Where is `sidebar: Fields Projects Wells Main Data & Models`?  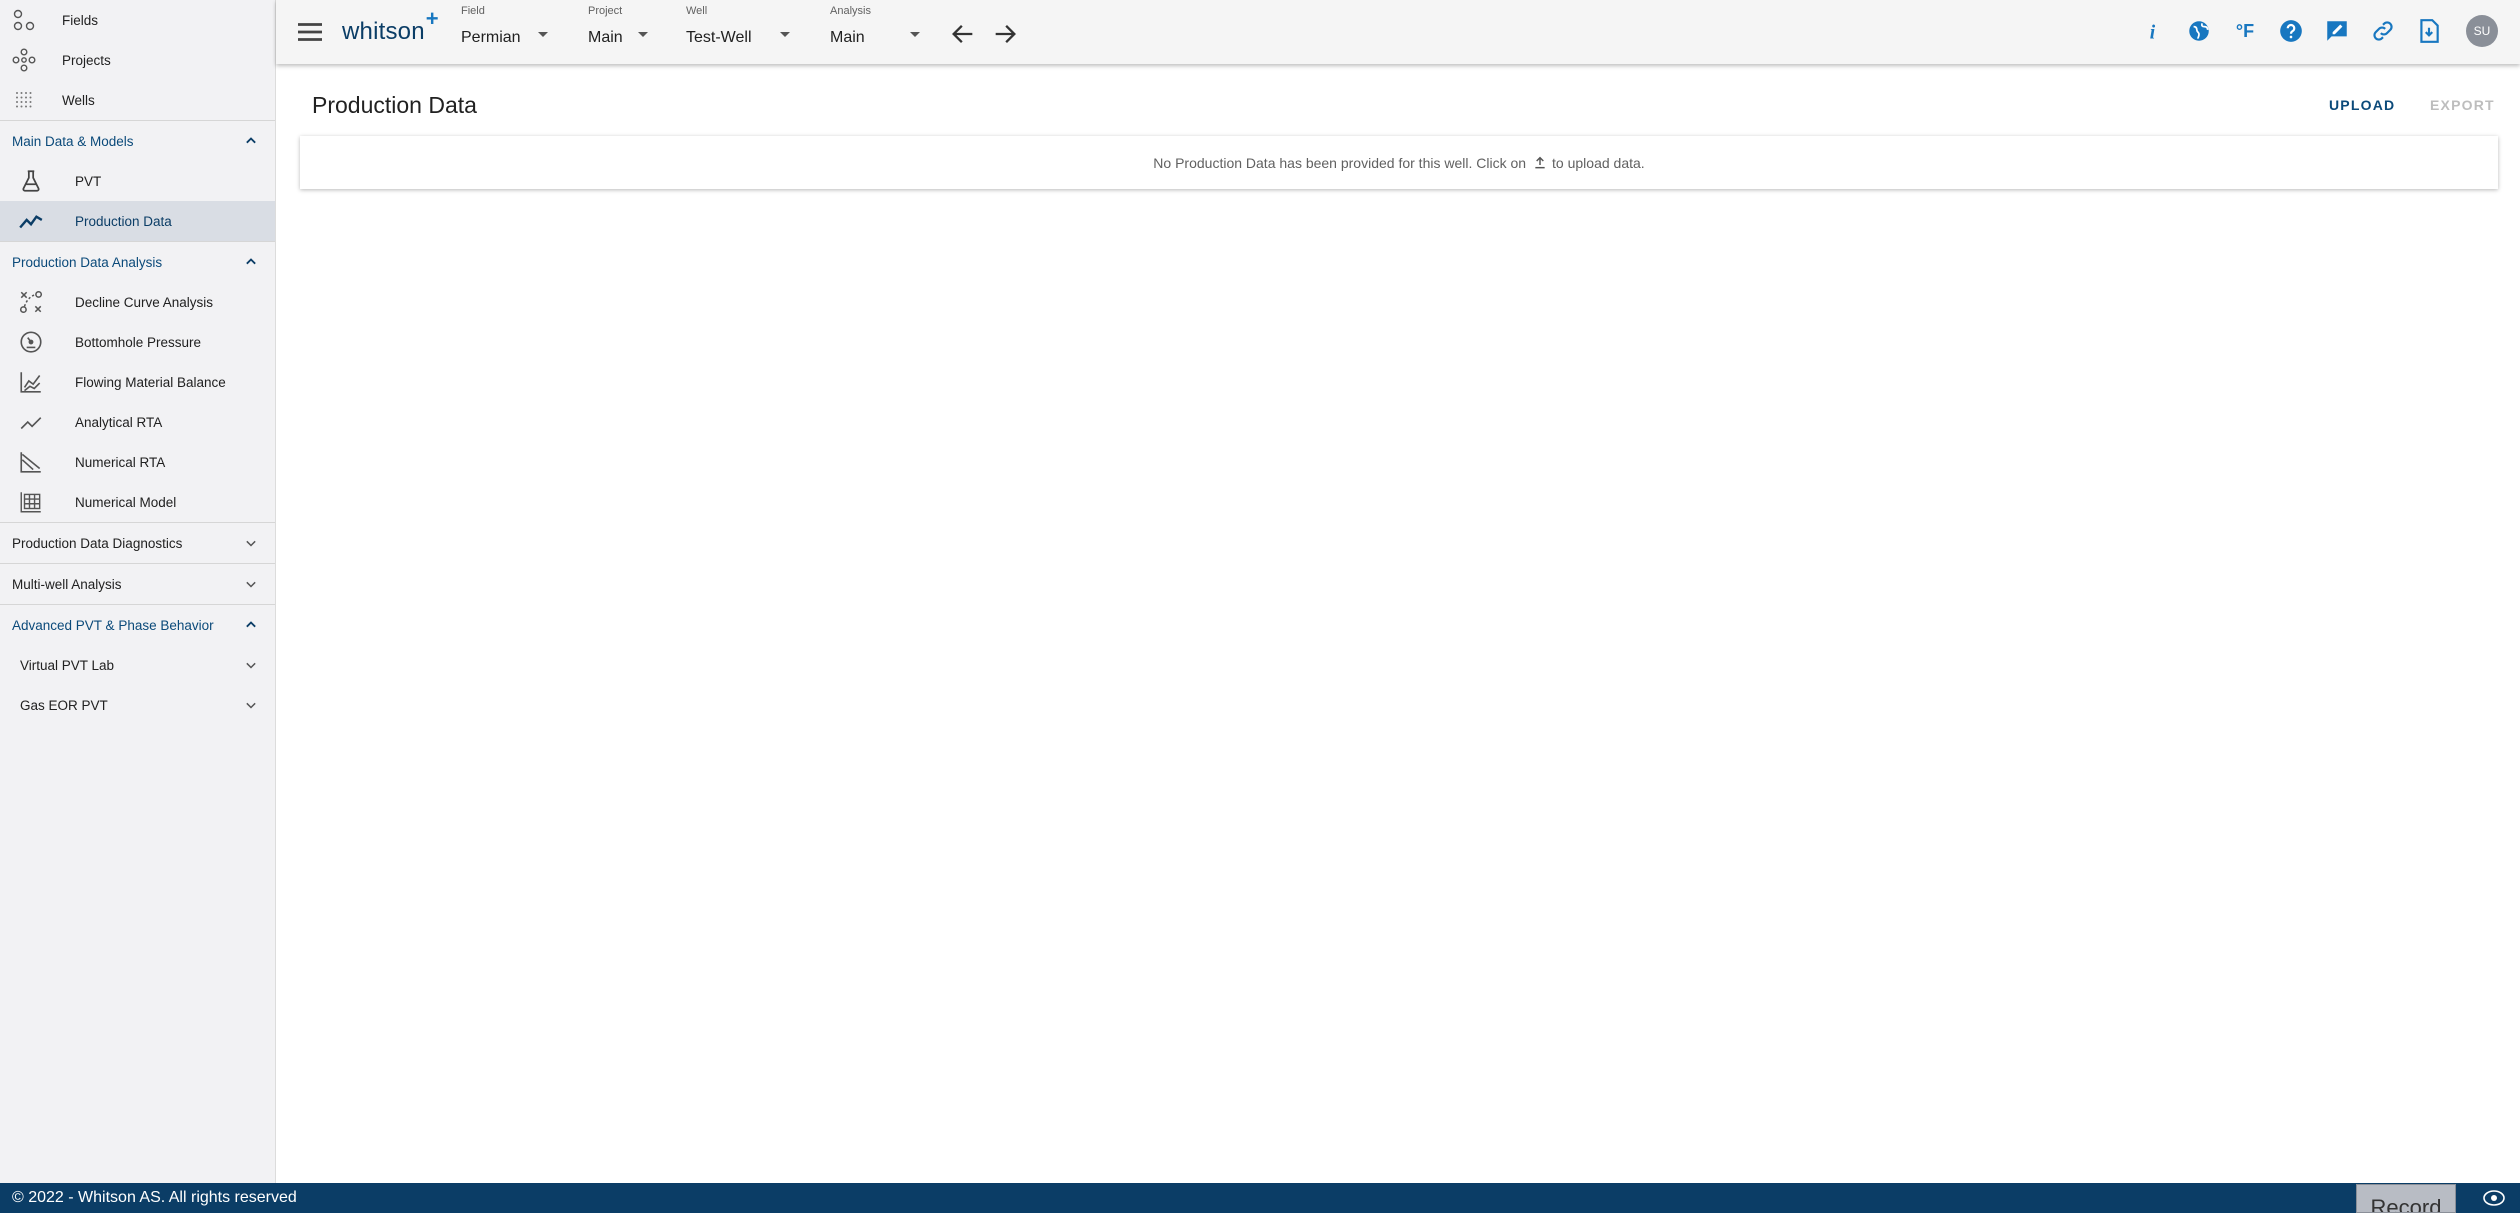
sidebar: Fields Projects Wells Main Data & Models is located at coordinates (138, 591).